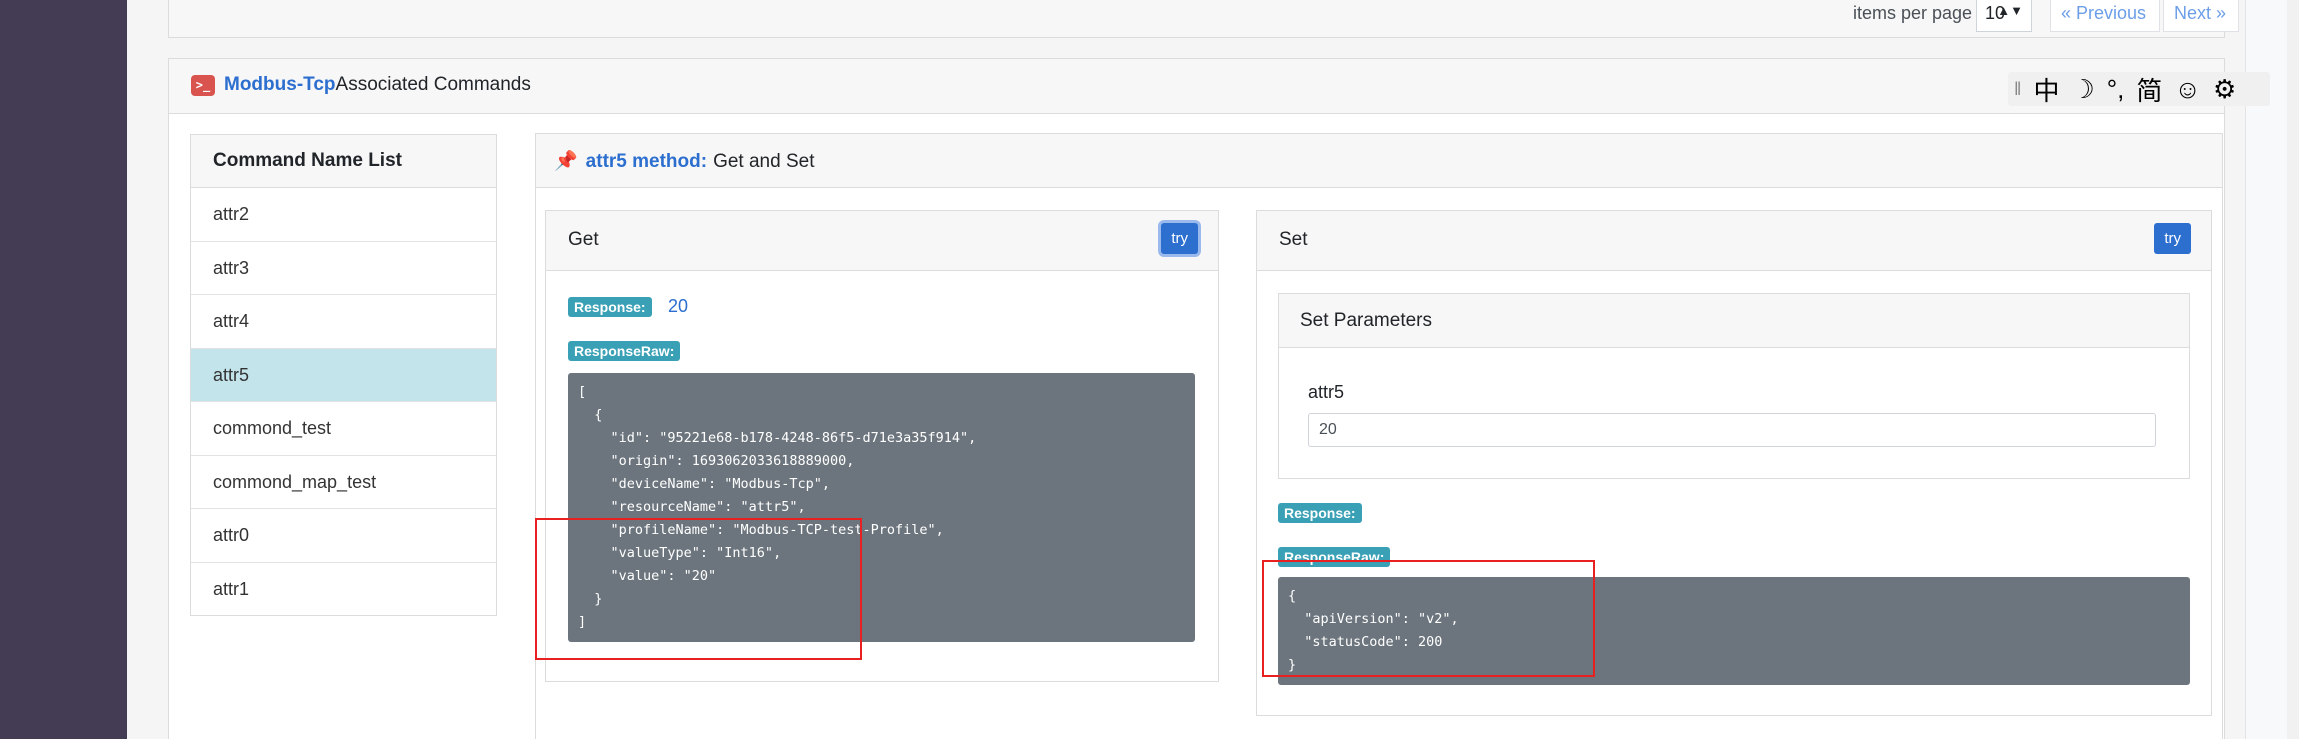  What do you see at coordinates (1293, 239) in the screenshot?
I see `set-title: Set` at bounding box center [1293, 239].